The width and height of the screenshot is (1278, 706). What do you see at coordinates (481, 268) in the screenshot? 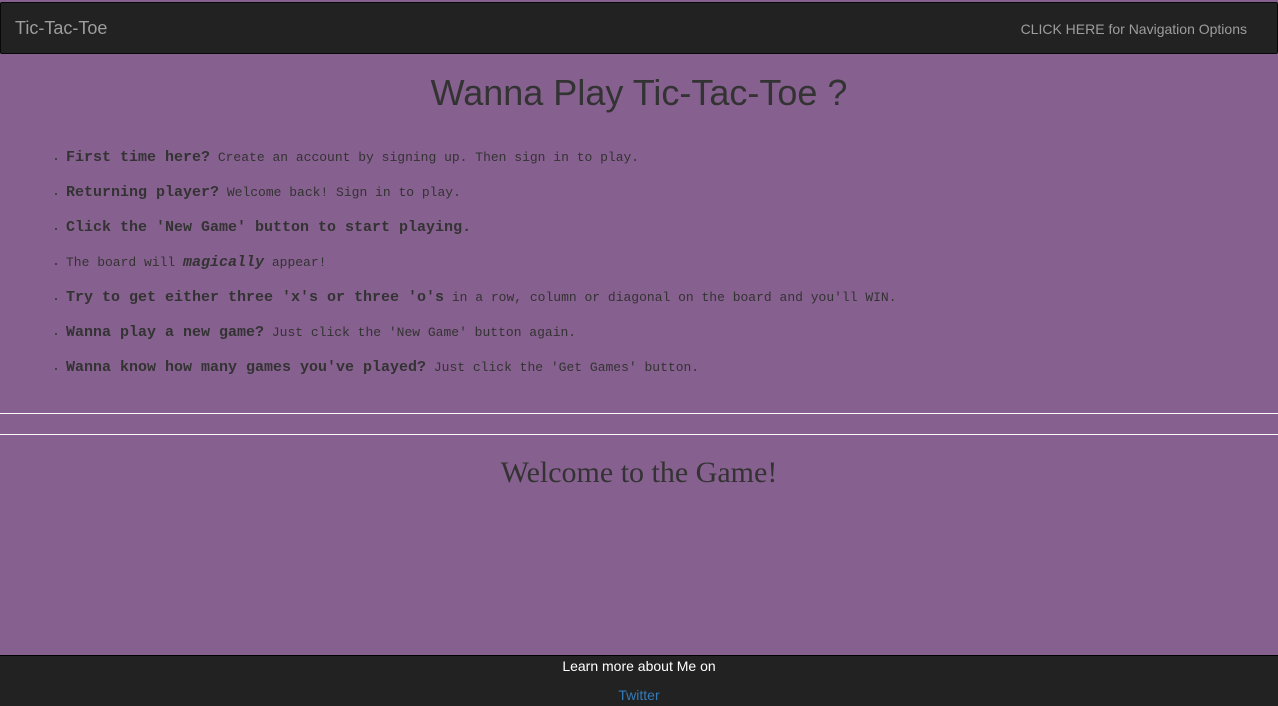
I see `list-item: The board will magically appear!` at bounding box center [481, 268].